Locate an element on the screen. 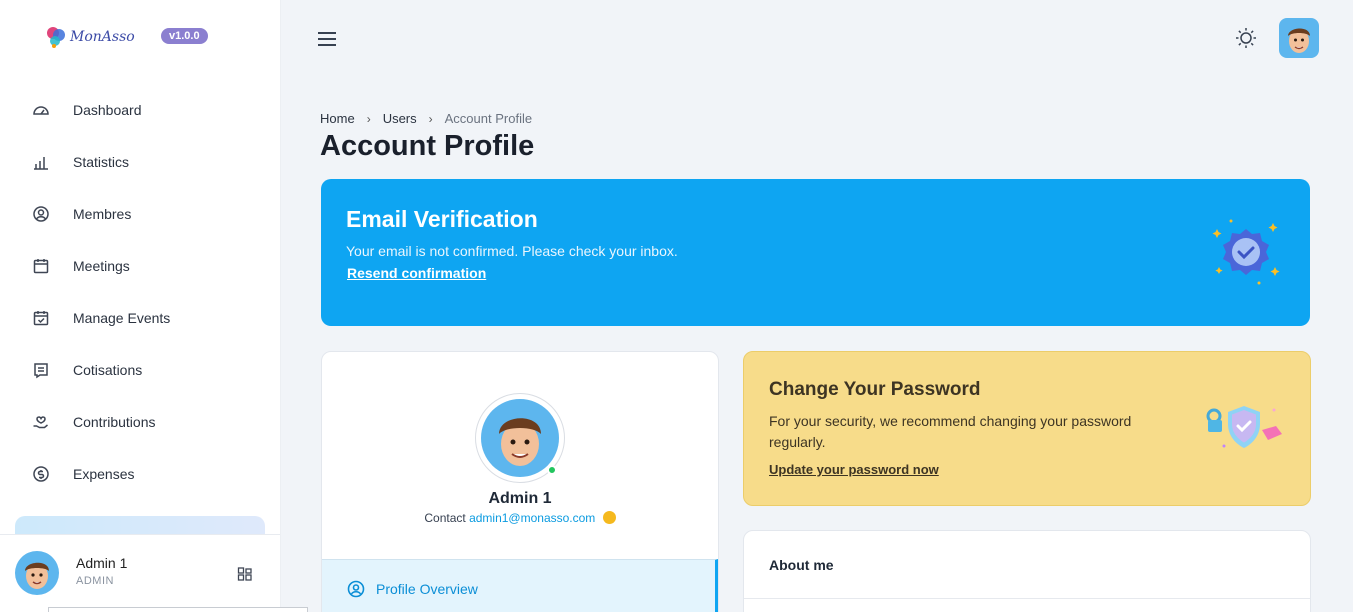 Image resolution: width=1353 pixels, height=612 pixels. sidebar-item-contributions: Contributions is located at coordinates (94, 422).